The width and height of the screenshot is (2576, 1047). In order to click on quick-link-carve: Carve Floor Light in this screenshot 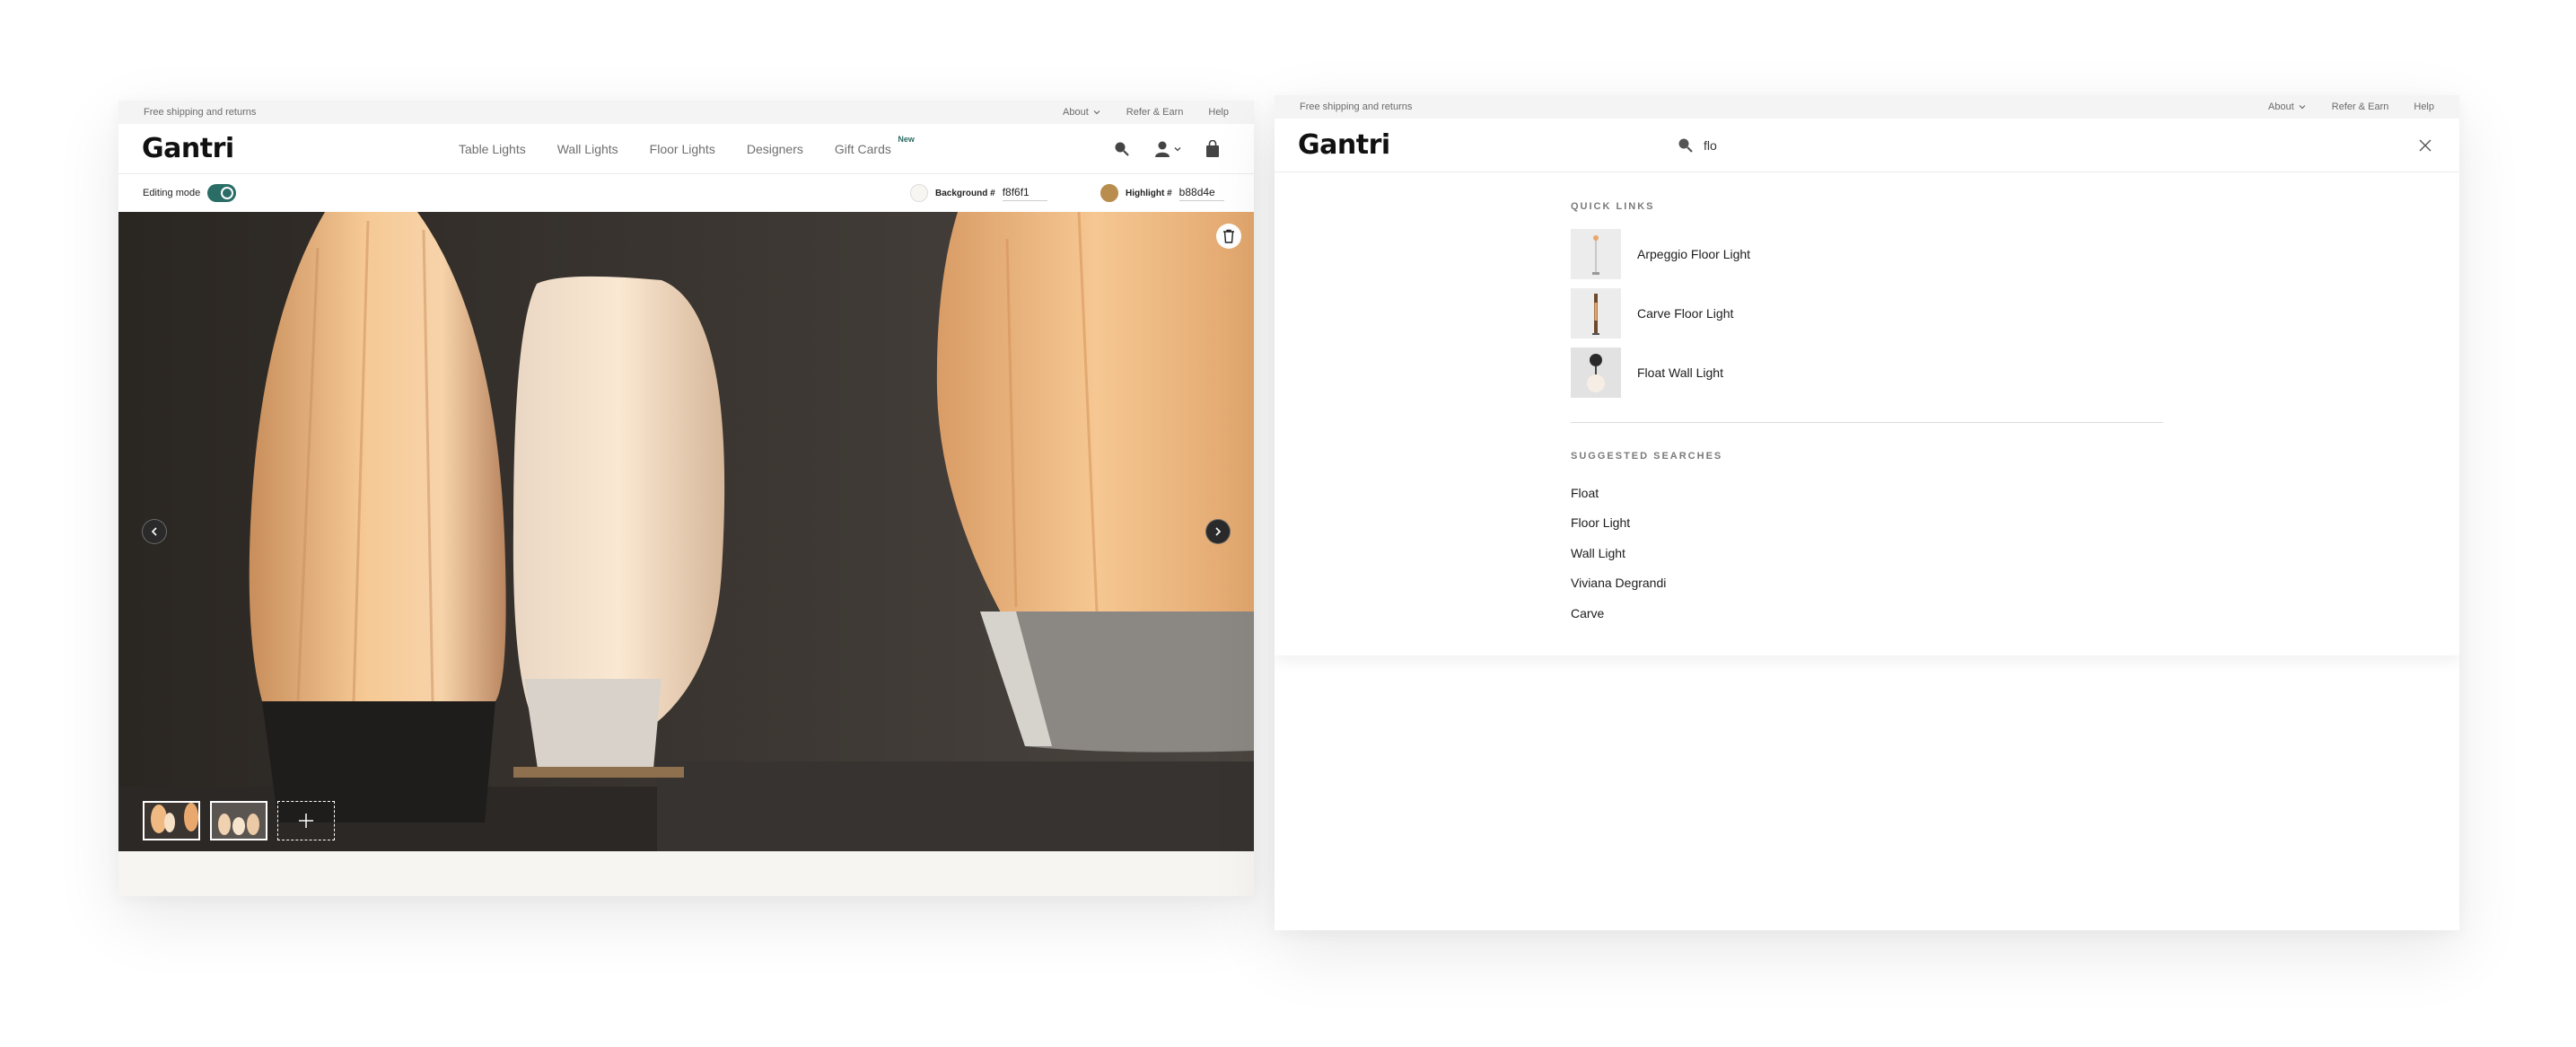, I will do `click(1660, 314)`.